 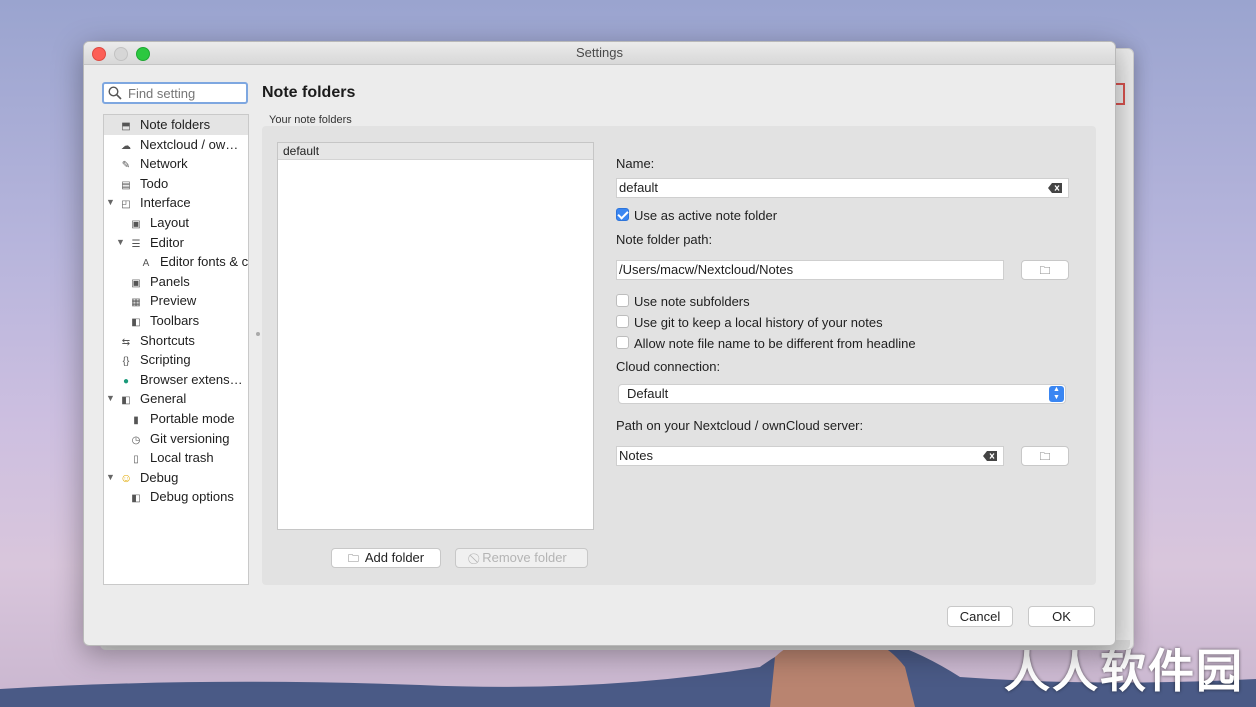 What do you see at coordinates (622, 321) in the screenshot?
I see `git-history-checkbox` at bounding box center [622, 321].